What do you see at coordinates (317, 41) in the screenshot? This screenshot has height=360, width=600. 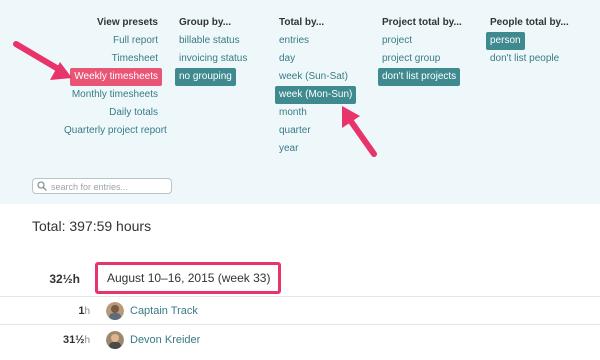 I see `total-by-entries: entries` at bounding box center [317, 41].